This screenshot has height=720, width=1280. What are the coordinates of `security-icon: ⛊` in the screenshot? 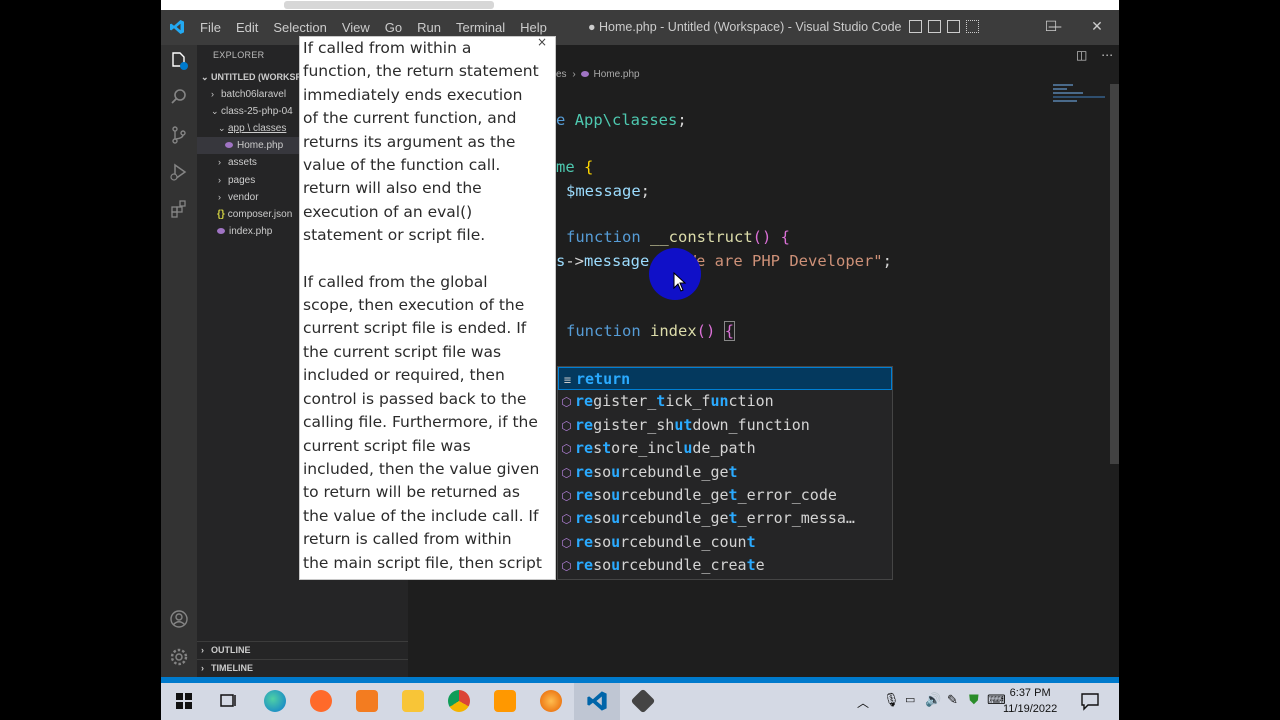 It's located at (974, 706).